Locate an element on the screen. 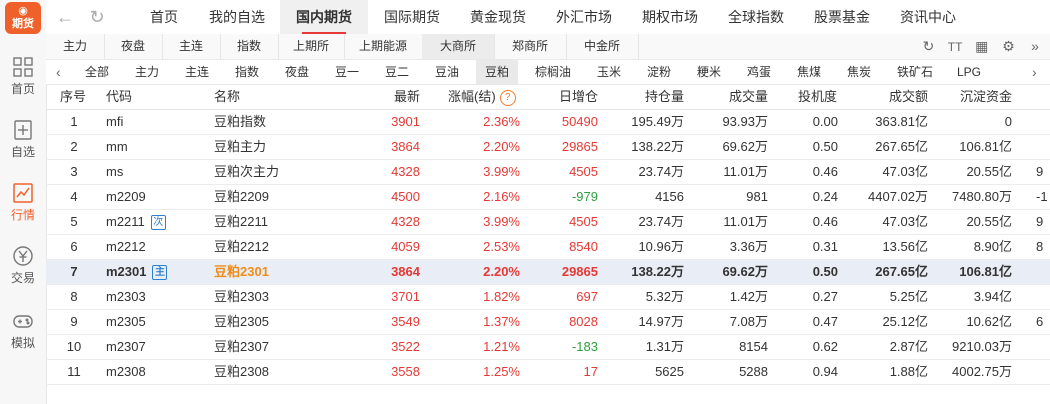 The image size is (1050, 404). tab-ine: 上期能源 is located at coordinates (383, 46).